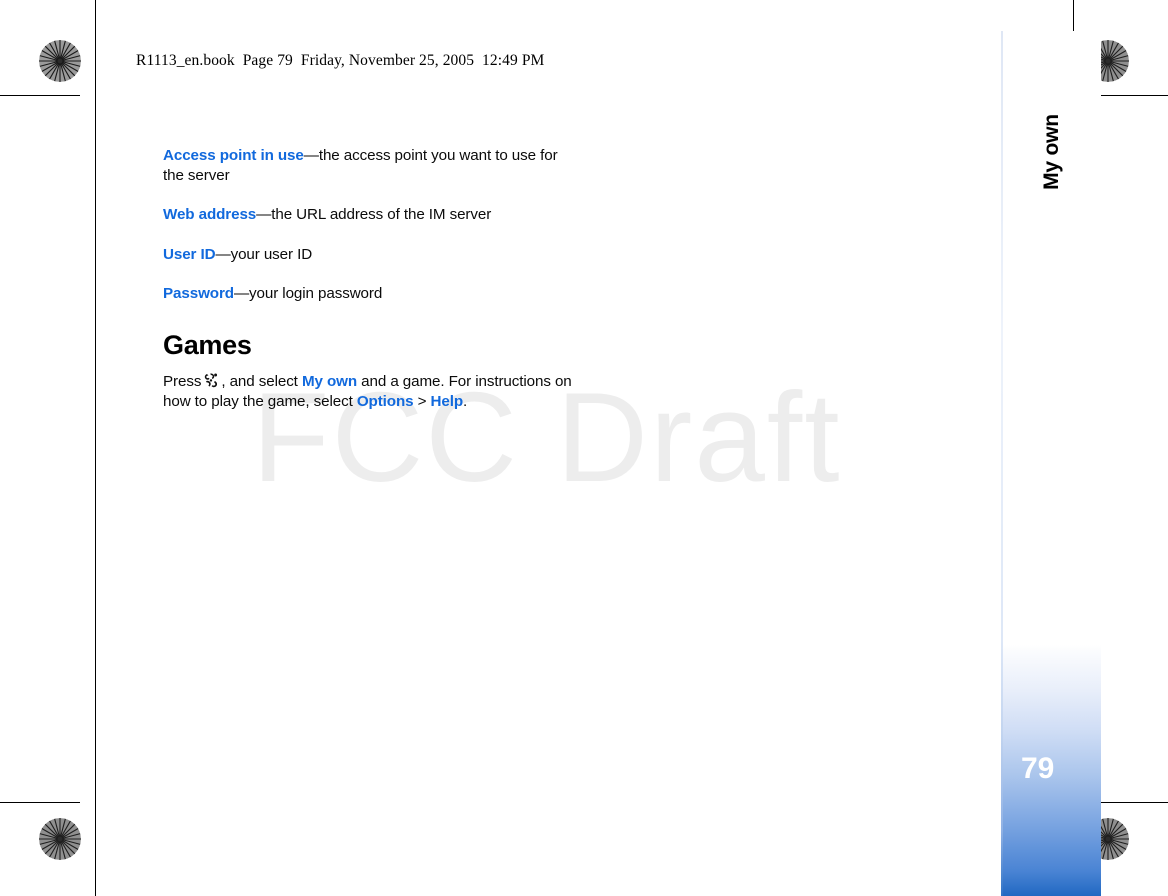  I want to click on press-label: Press, so click(182, 381).